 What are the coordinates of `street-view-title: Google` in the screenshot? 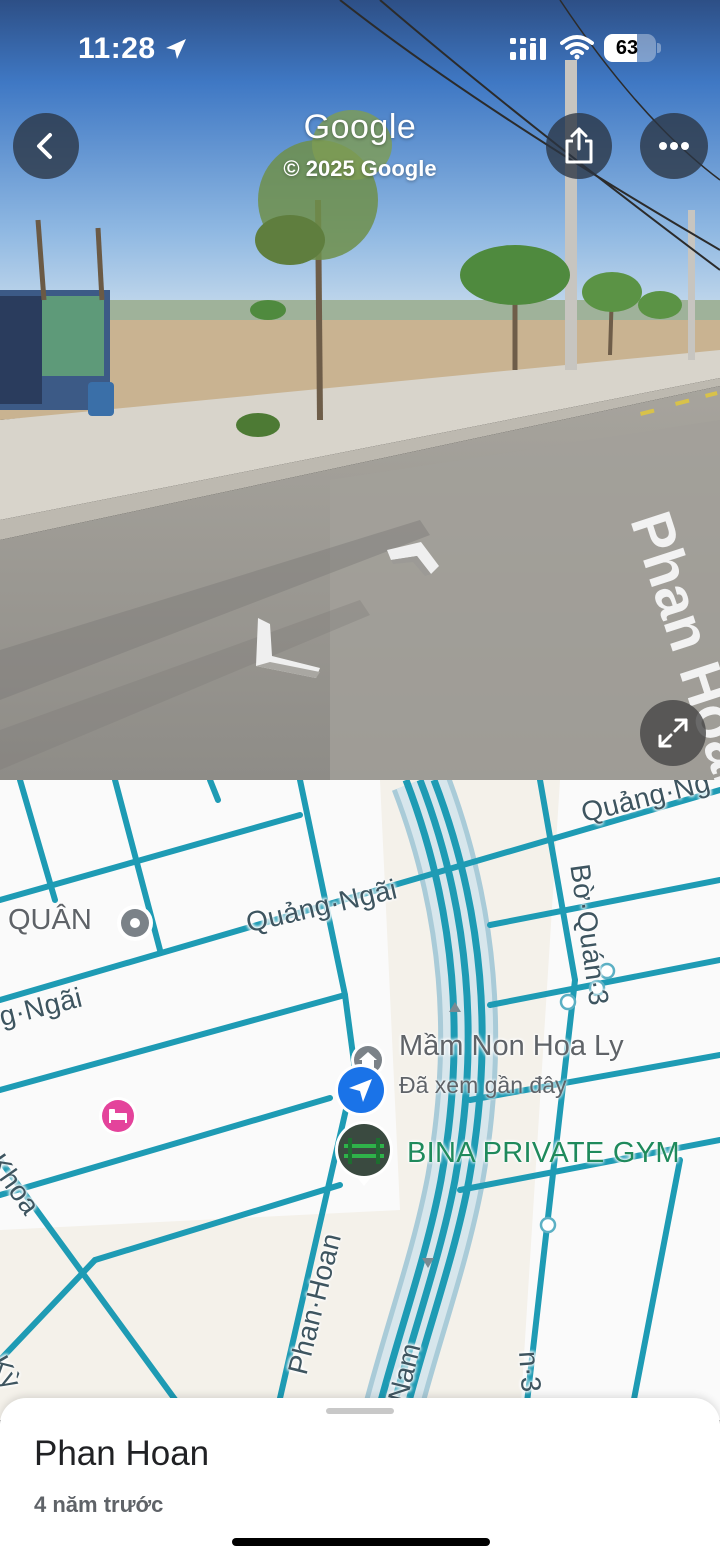 It's located at (360, 127).